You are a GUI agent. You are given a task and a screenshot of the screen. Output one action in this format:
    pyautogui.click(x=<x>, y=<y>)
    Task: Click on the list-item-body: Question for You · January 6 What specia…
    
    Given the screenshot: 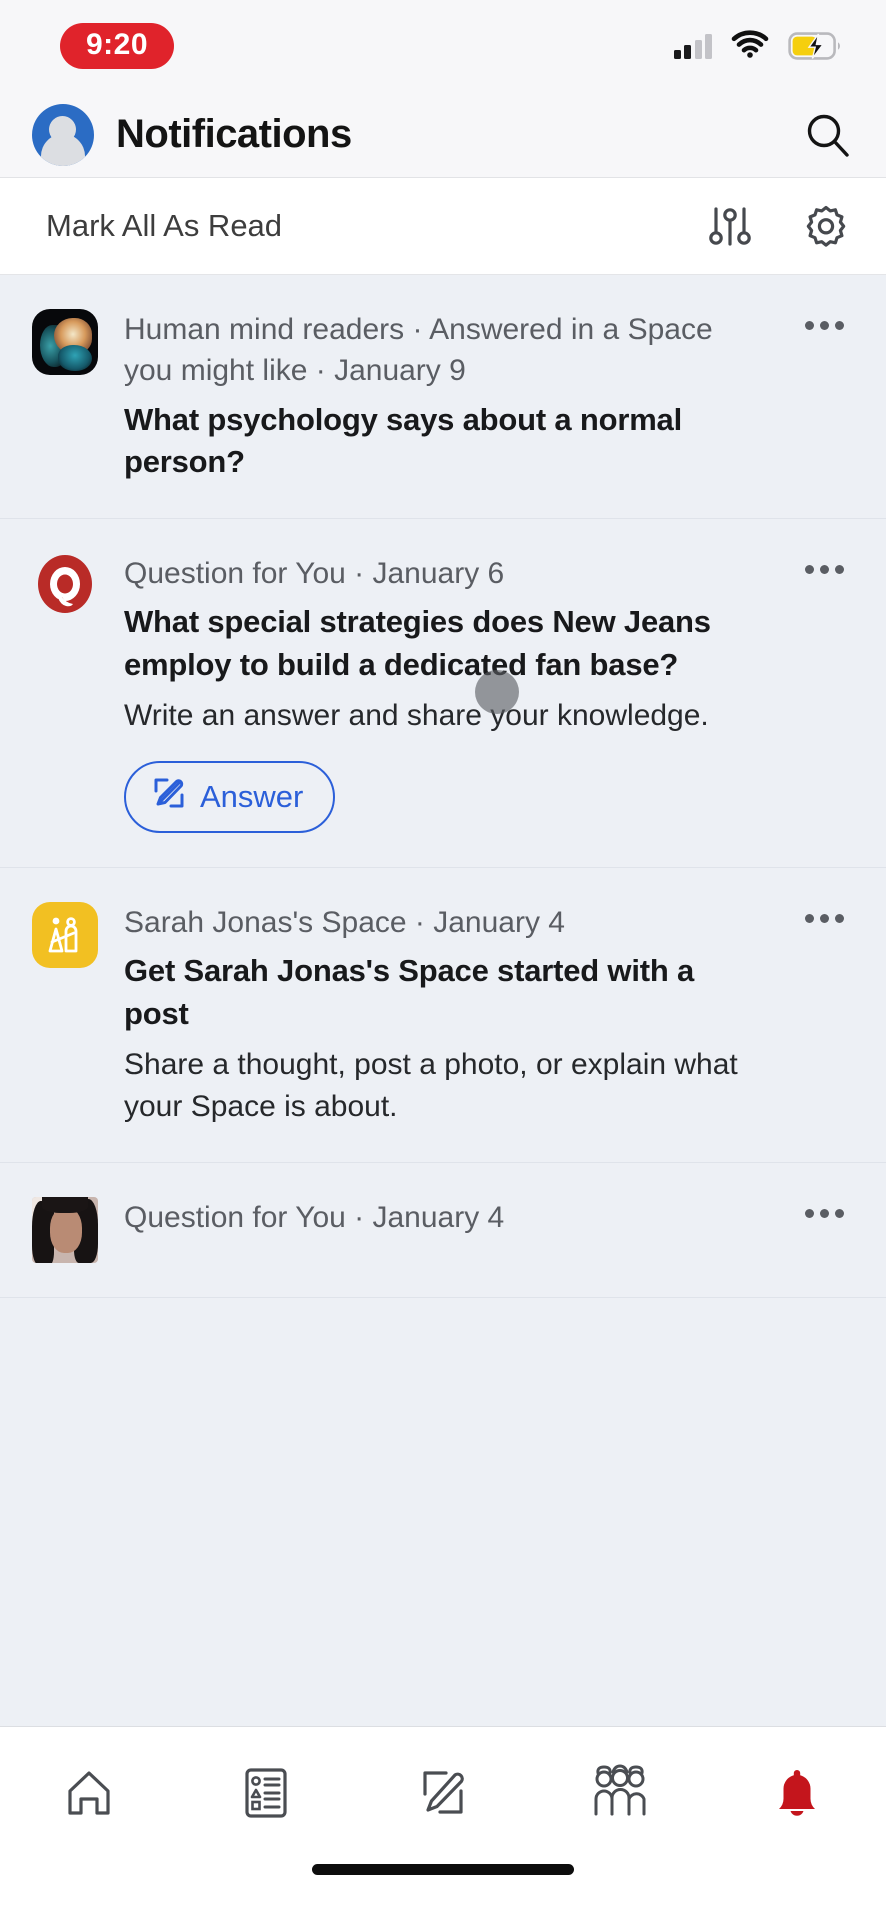 What is the action you would take?
    pyautogui.click(x=447, y=693)
    